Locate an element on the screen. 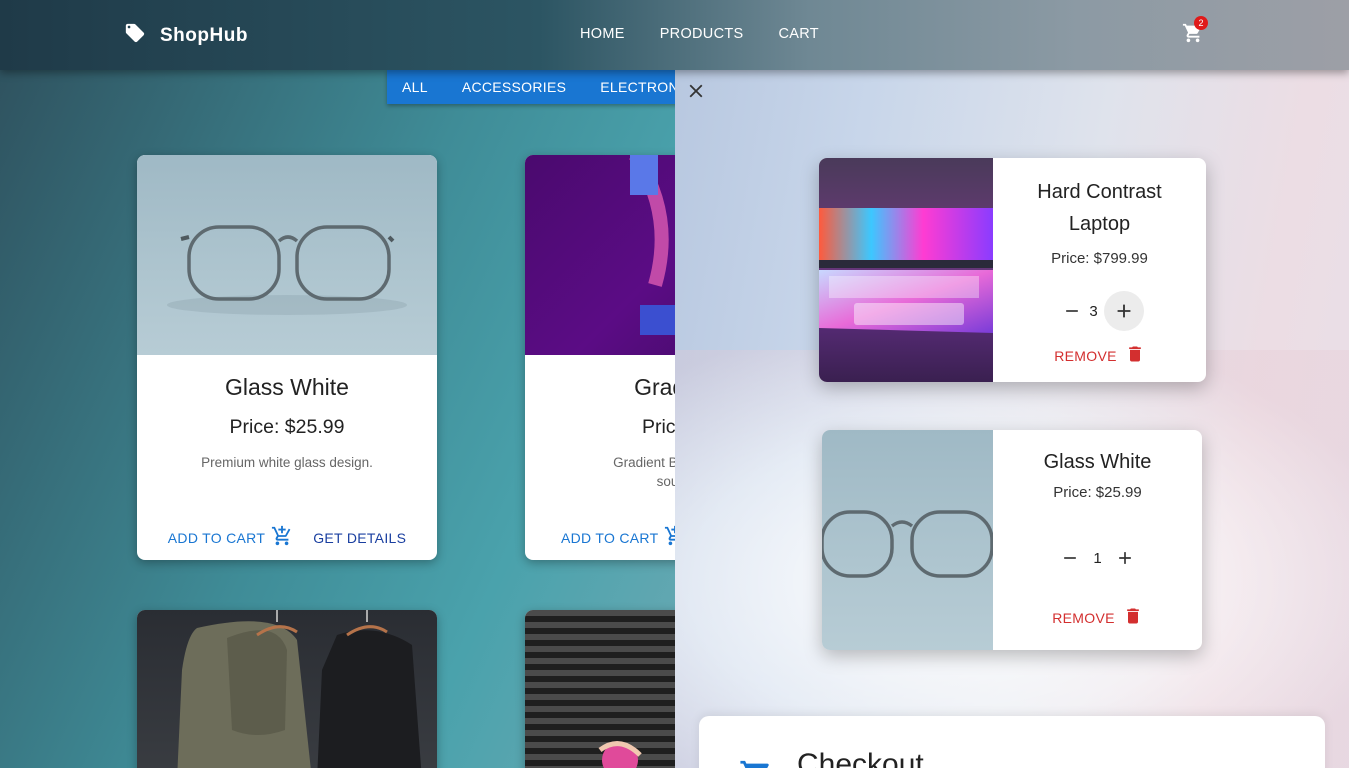 The image size is (1349, 768). app-bar: ShopHub HOME PRODUCTS CART 2 is located at coordinates (674, 35).